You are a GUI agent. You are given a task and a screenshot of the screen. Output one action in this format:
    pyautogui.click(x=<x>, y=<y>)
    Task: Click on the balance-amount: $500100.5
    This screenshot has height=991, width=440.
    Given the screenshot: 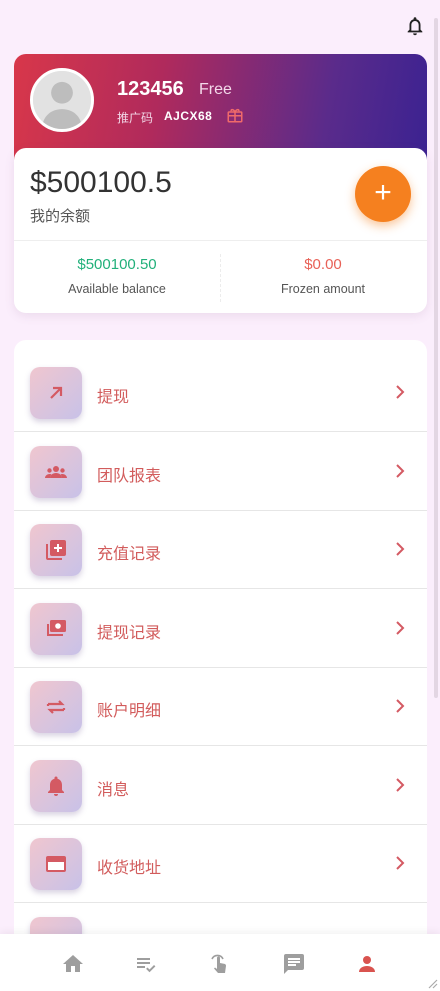 What is the action you would take?
    pyautogui.click(x=101, y=182)
    